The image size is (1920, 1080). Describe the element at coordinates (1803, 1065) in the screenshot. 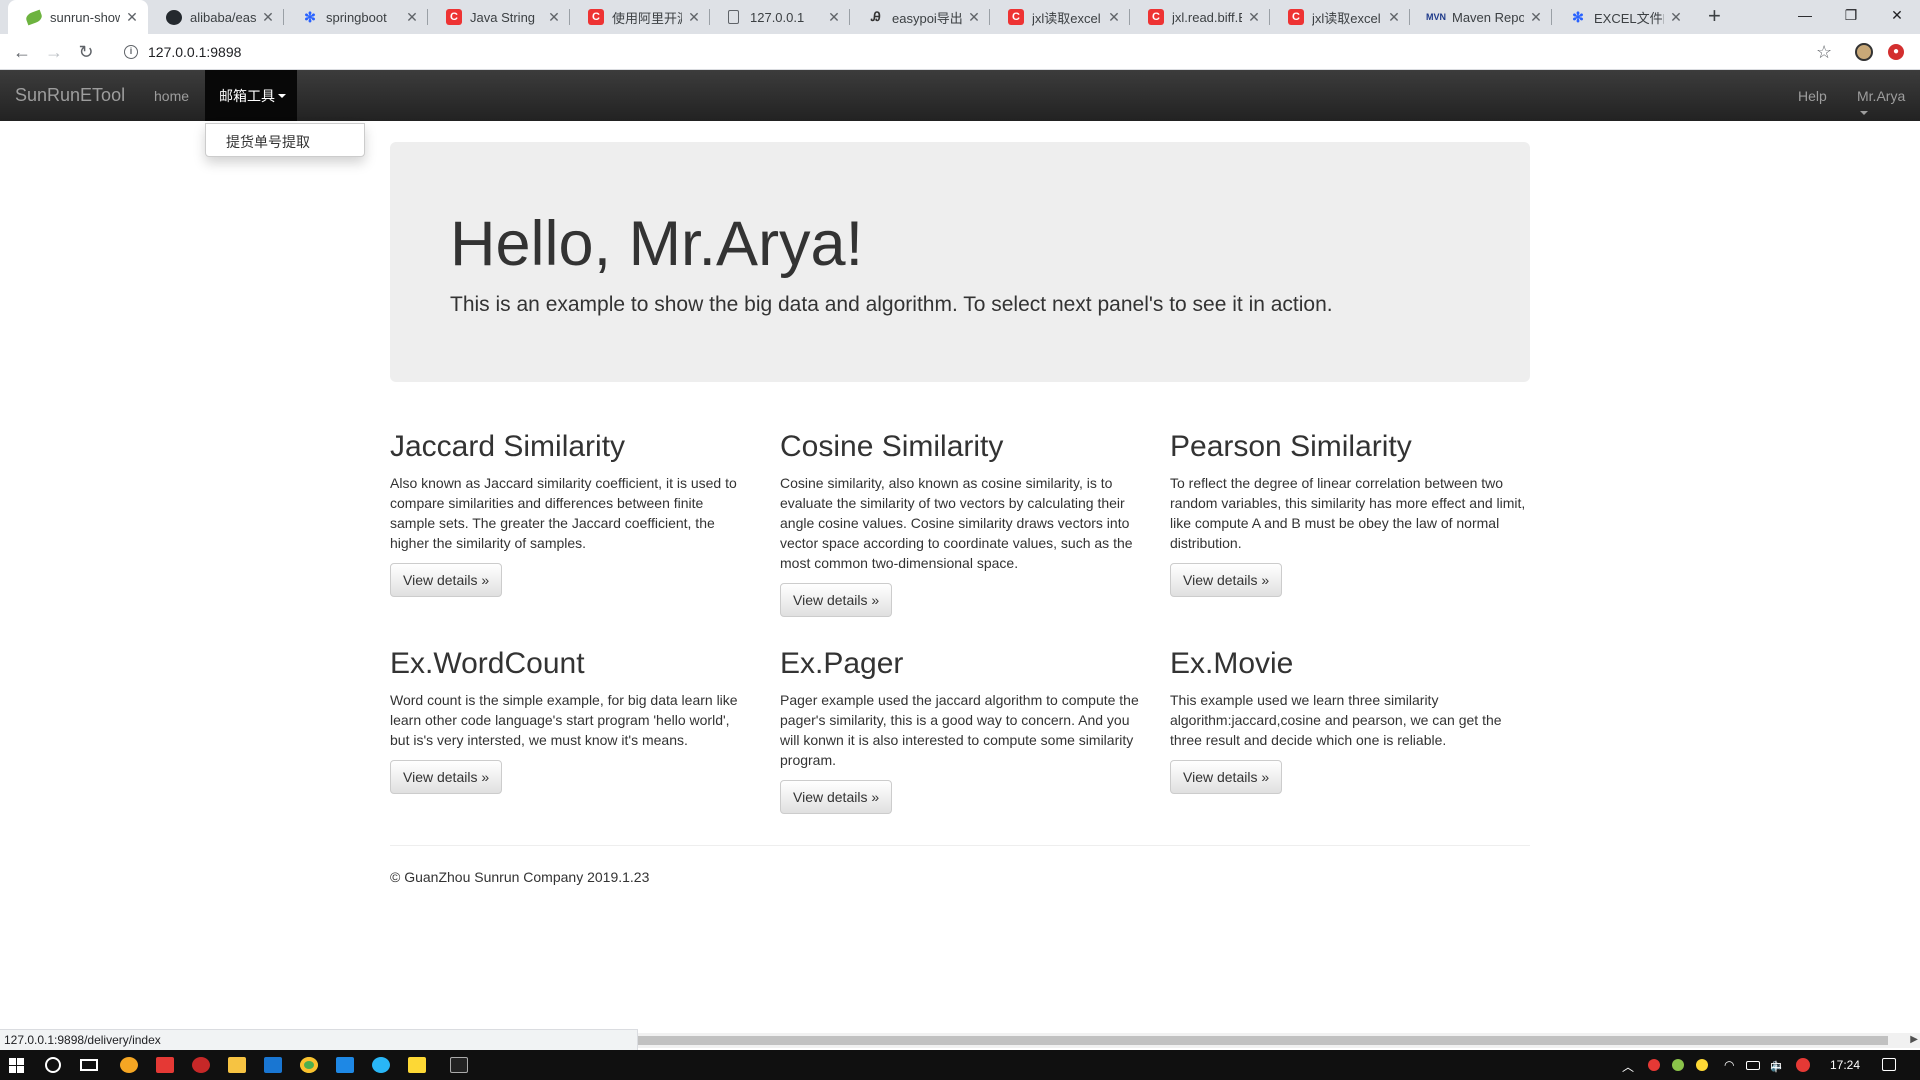

I see `sogou-ime-icon` at that location.